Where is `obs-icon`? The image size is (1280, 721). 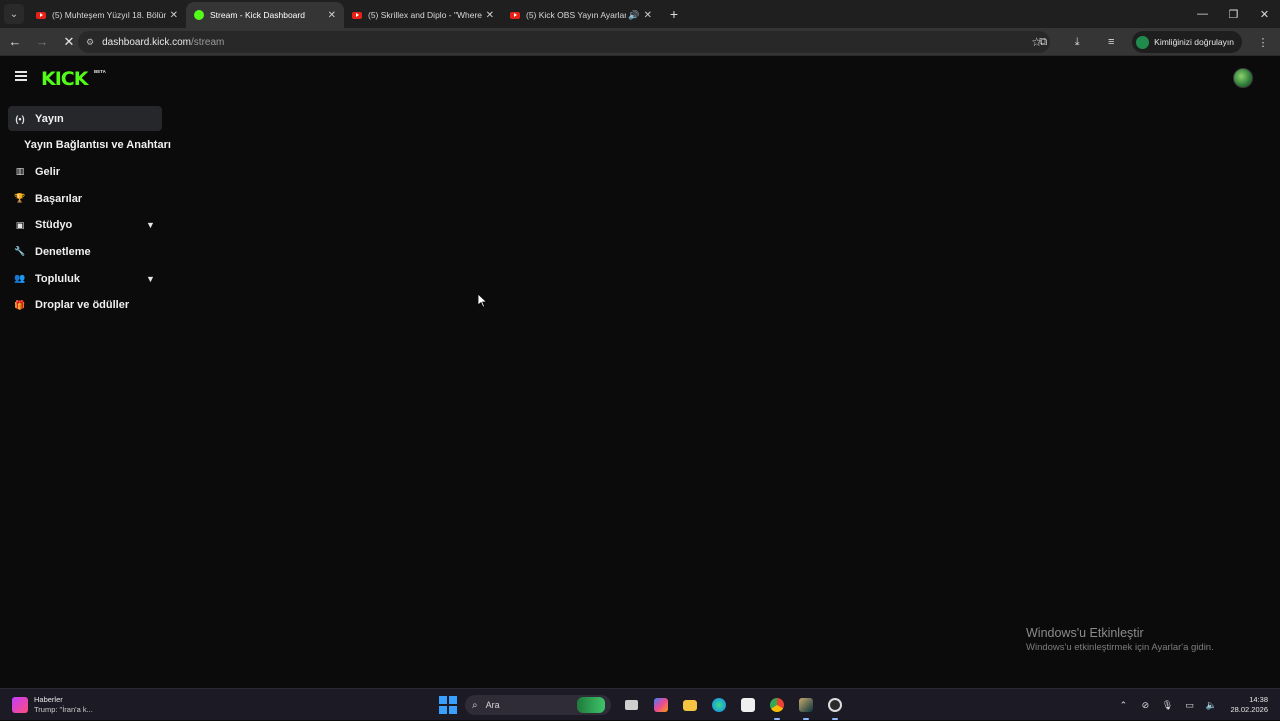 obs-icon is located at coordinates (835, 707).